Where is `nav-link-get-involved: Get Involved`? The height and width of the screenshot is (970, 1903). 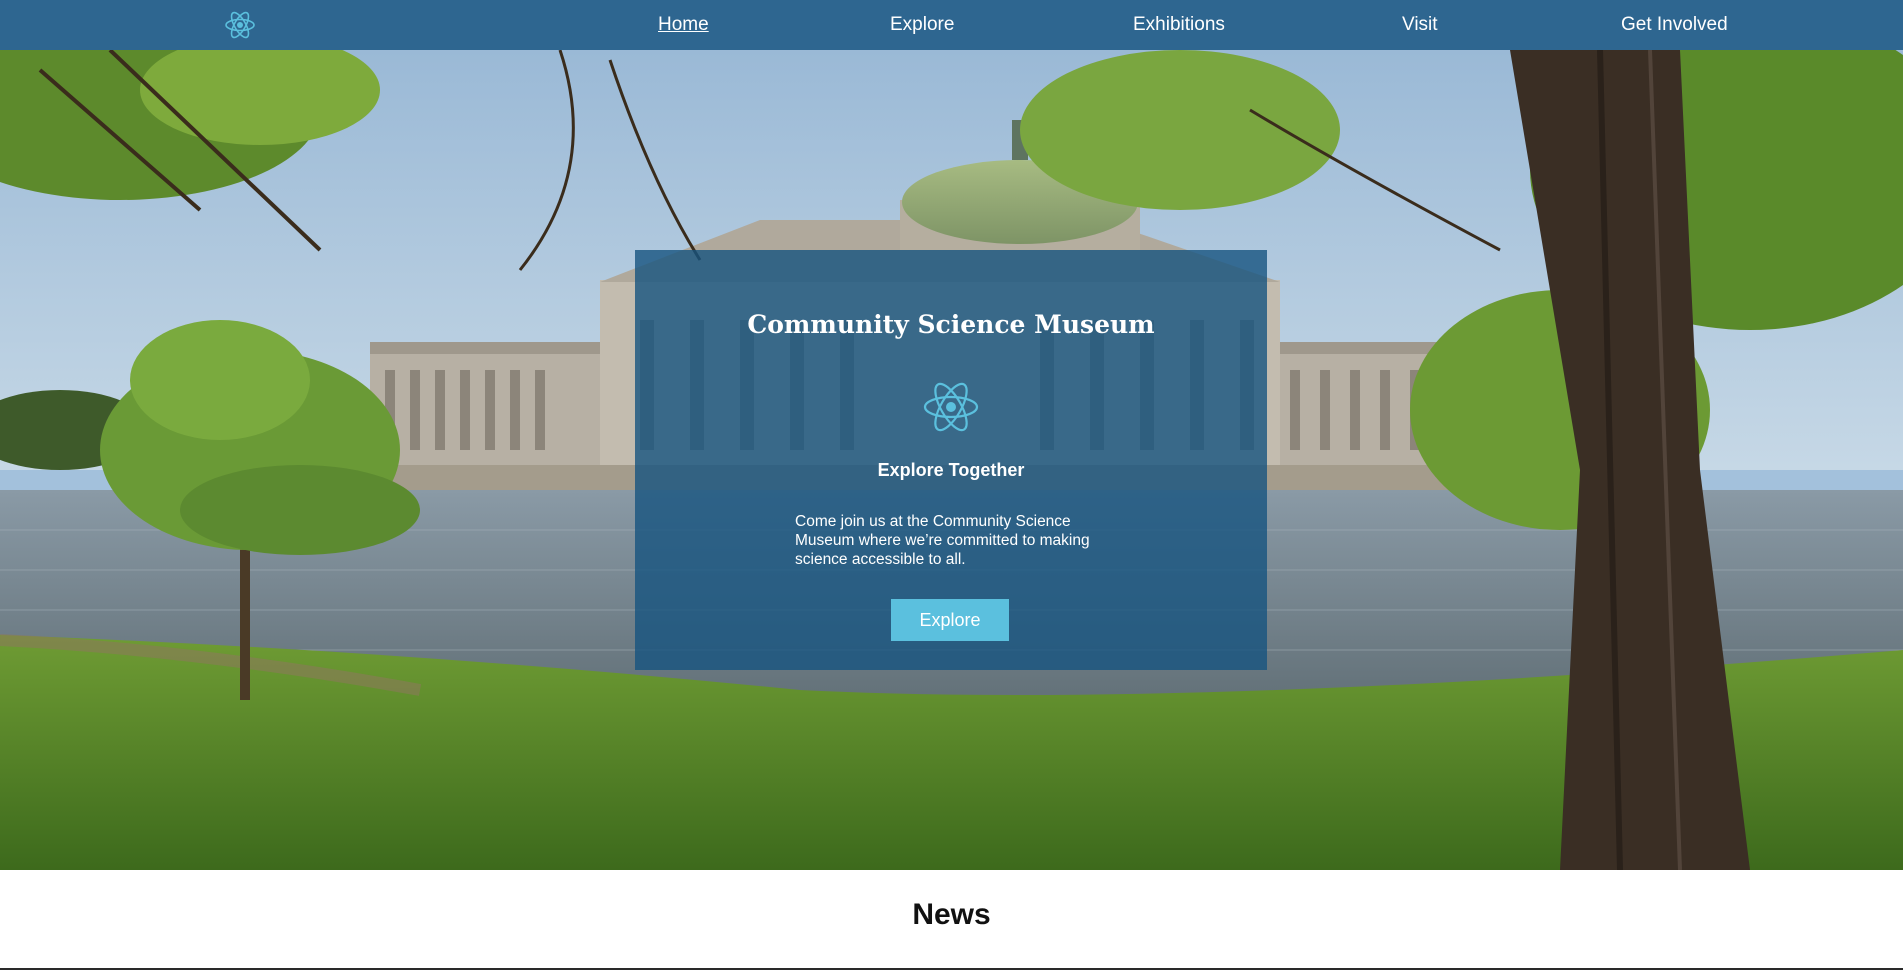
nav-link-get-involved: Get Involved is located at coordinates (1674, 25).